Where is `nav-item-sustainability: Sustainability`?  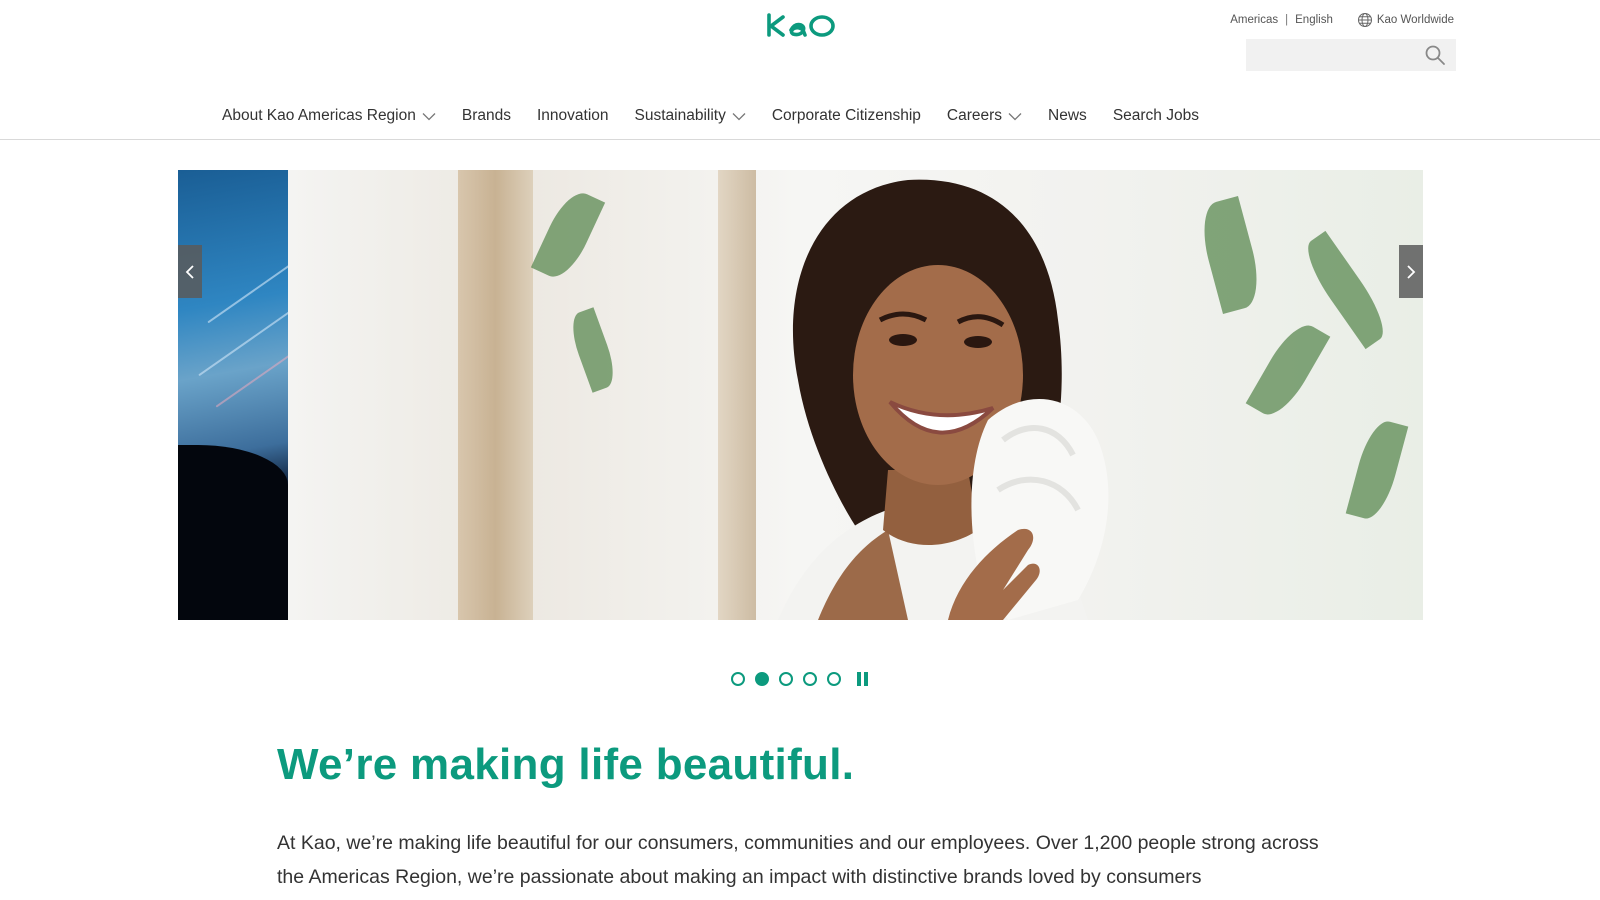
nav-item-sustainability: Sustainability is located at coordinates (690, 116).